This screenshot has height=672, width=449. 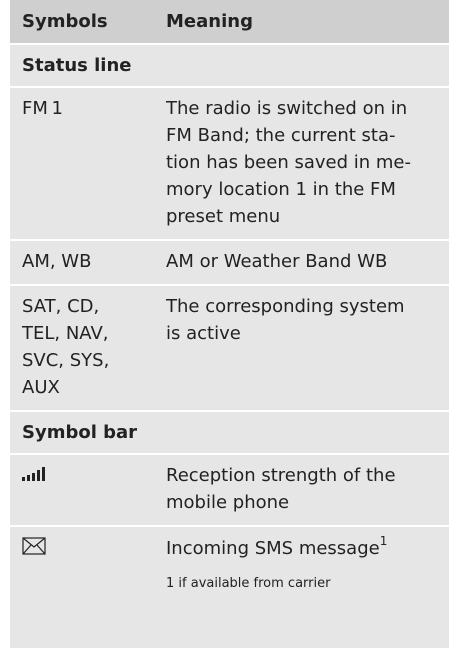 I want to click on symbol-cell: AM, WB, so click(x=57, y=261).